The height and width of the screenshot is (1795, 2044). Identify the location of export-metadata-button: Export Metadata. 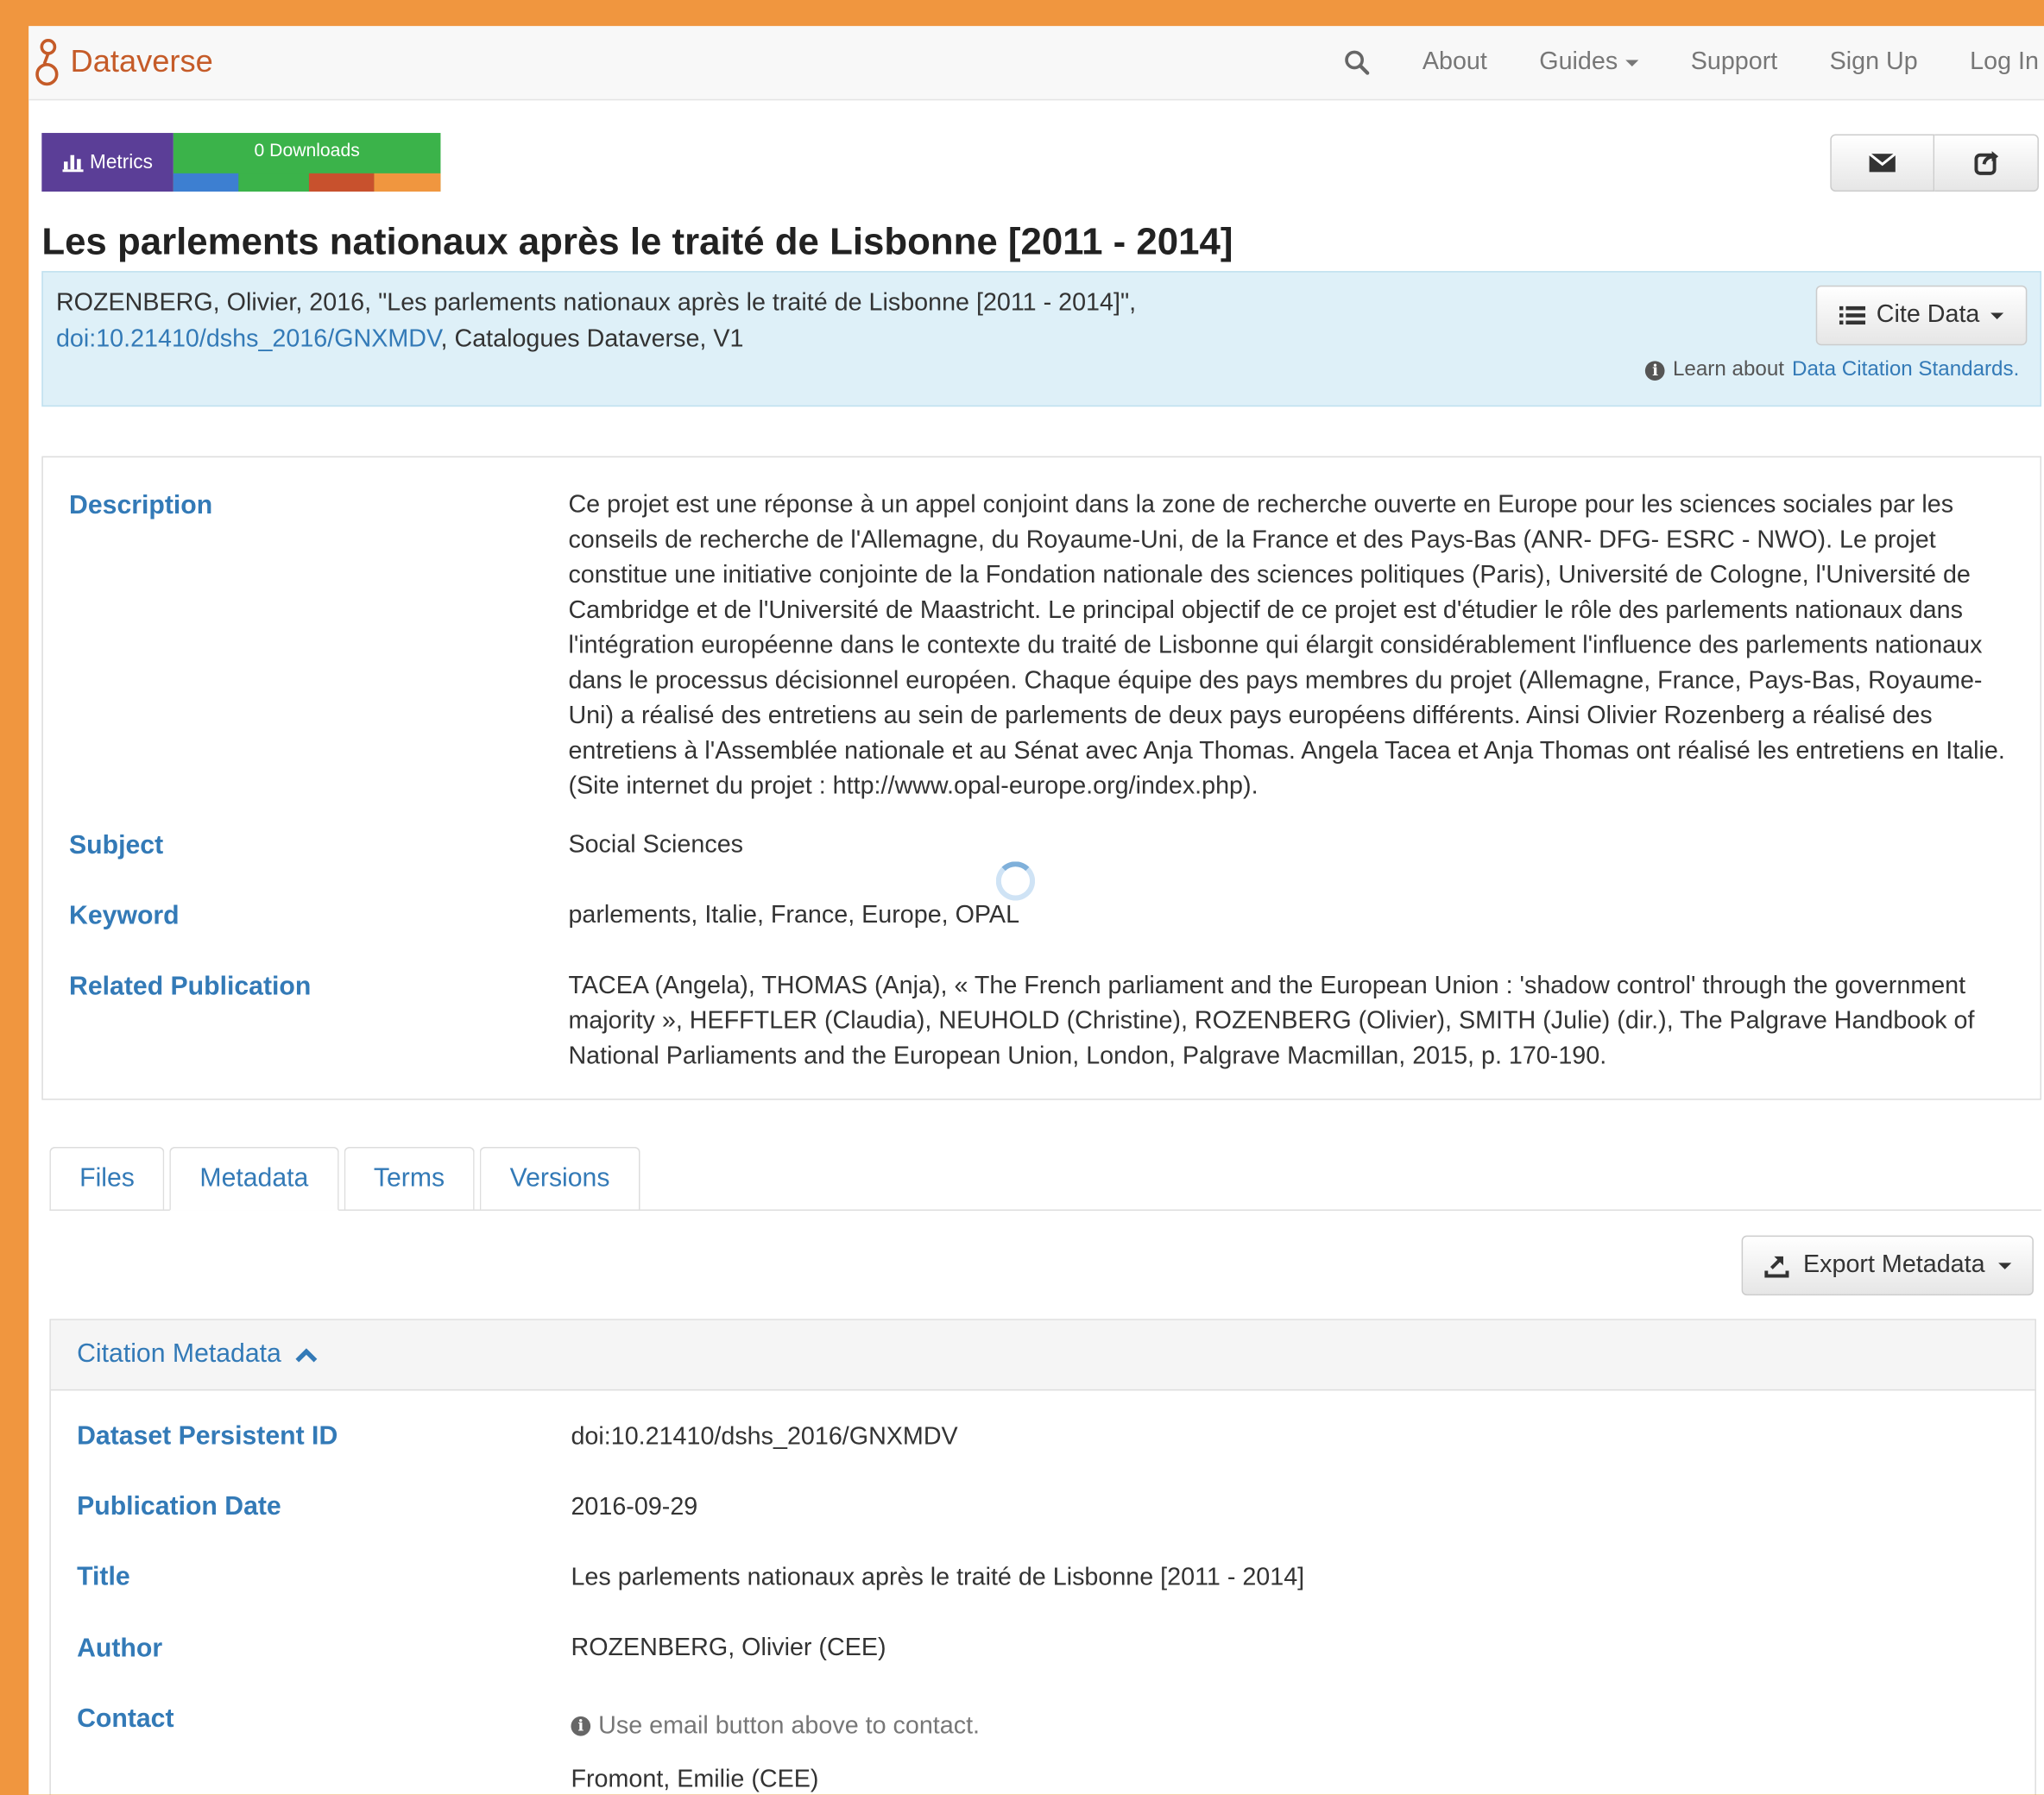
(1887, 1266).